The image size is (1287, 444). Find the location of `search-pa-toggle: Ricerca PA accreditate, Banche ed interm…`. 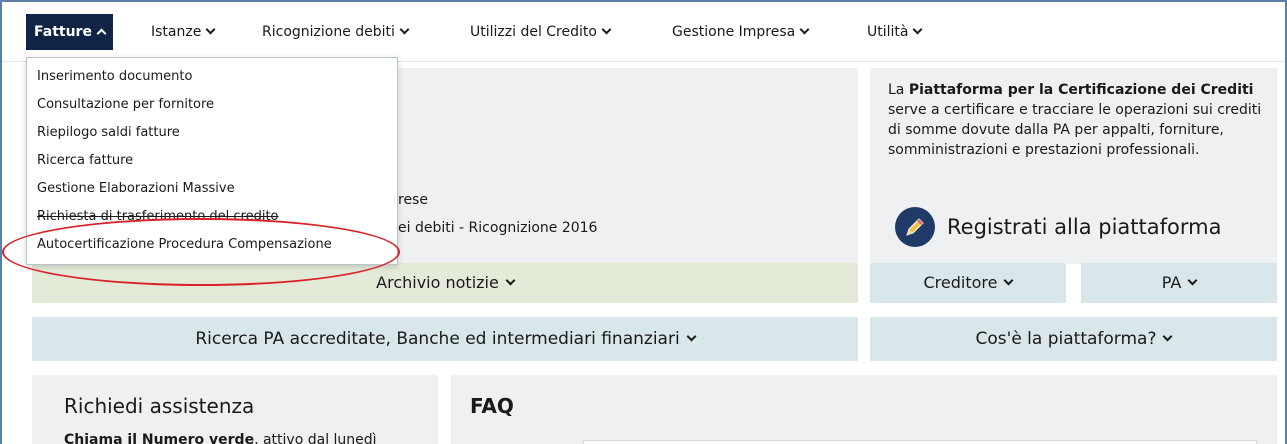

search-pa-toggle: Ricerca PA accreditate, Banche ed interm… is located at coordinates (445, 339).